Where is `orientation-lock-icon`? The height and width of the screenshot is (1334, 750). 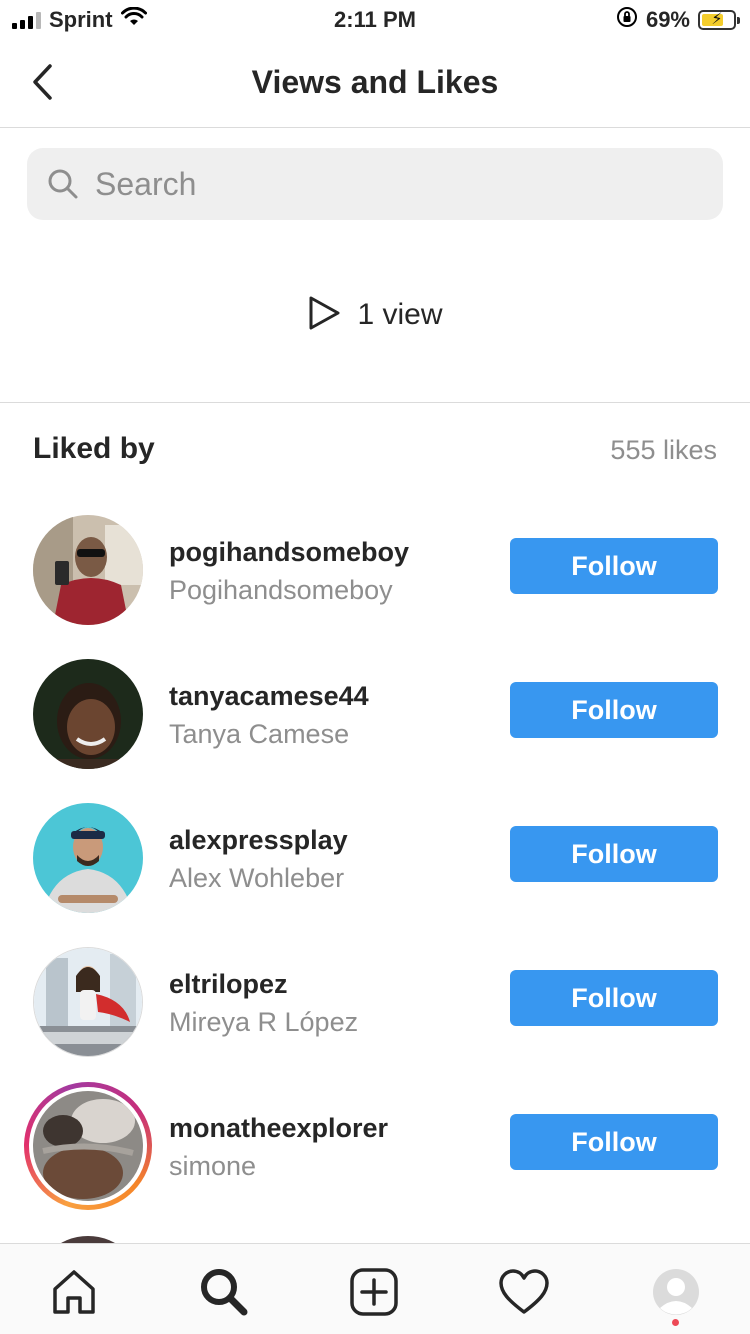
orientation-lock-icon is located at coordinates (627, 20).